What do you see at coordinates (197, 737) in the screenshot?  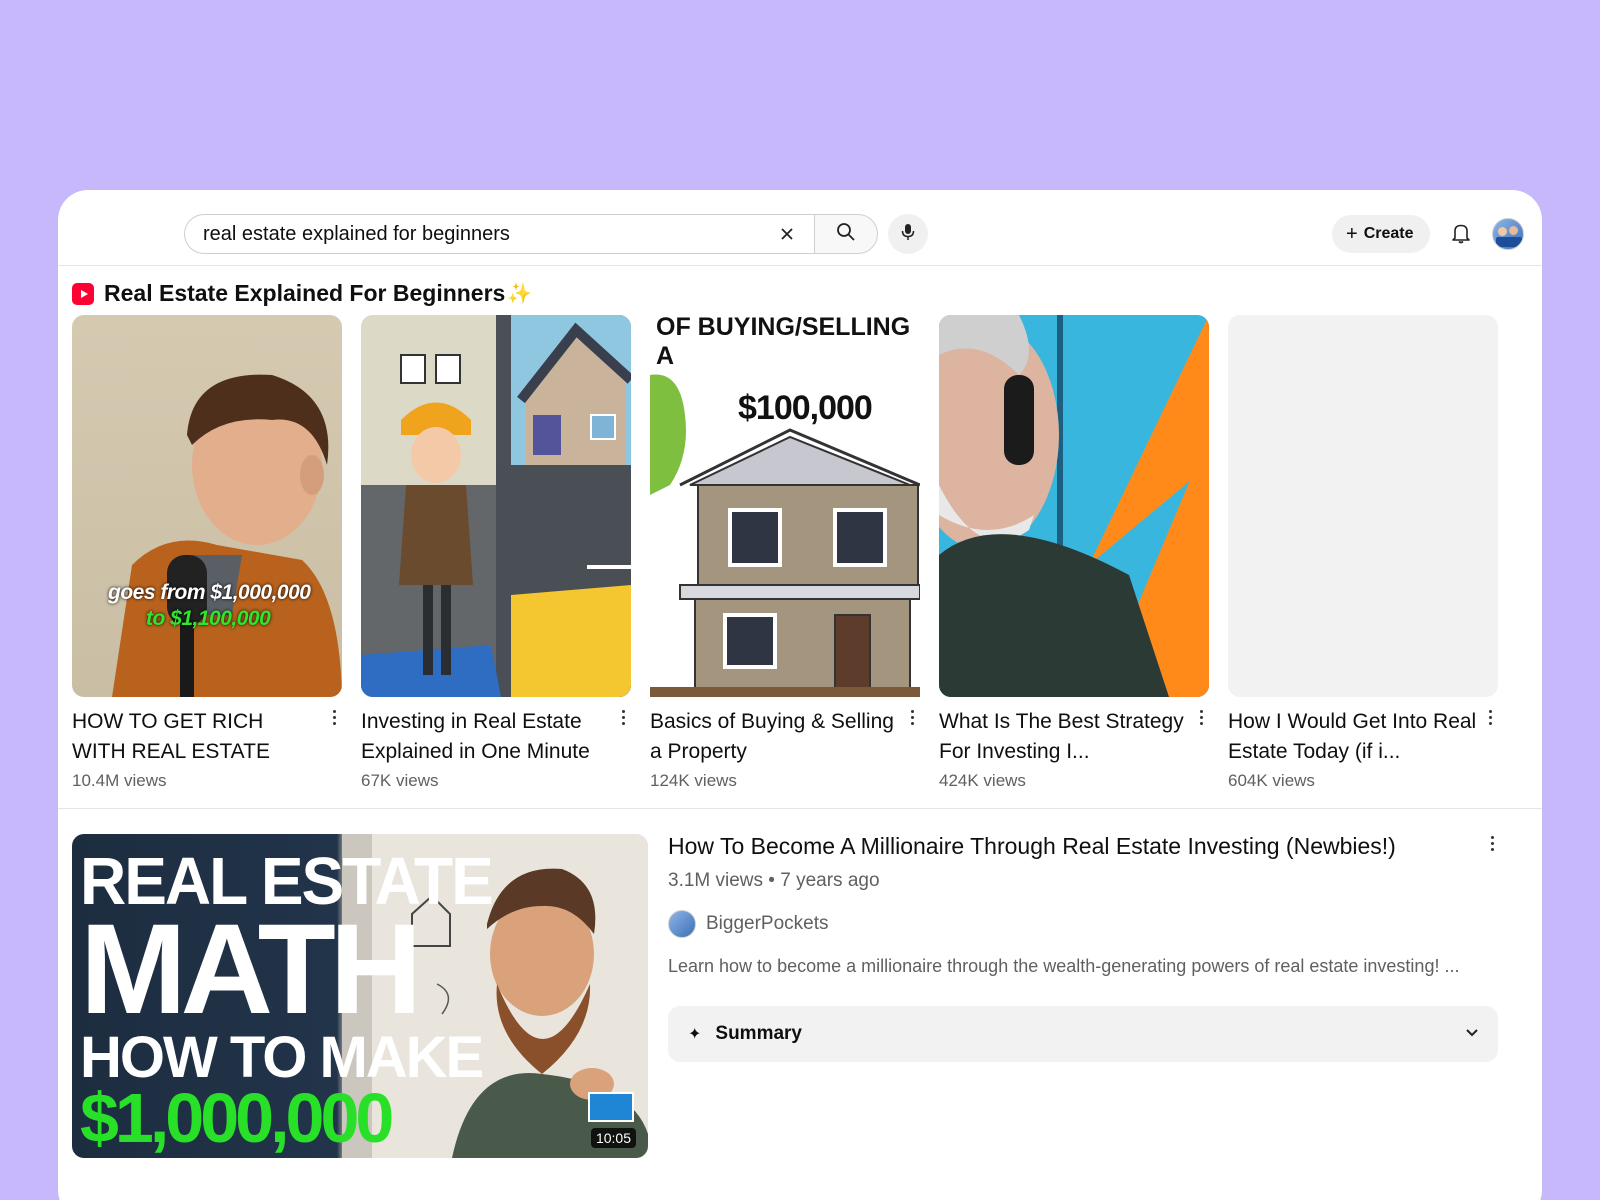 I see `short-title: HOW TO GET RICH WITH REAL ESTATE` at bounding box center [197, 737].